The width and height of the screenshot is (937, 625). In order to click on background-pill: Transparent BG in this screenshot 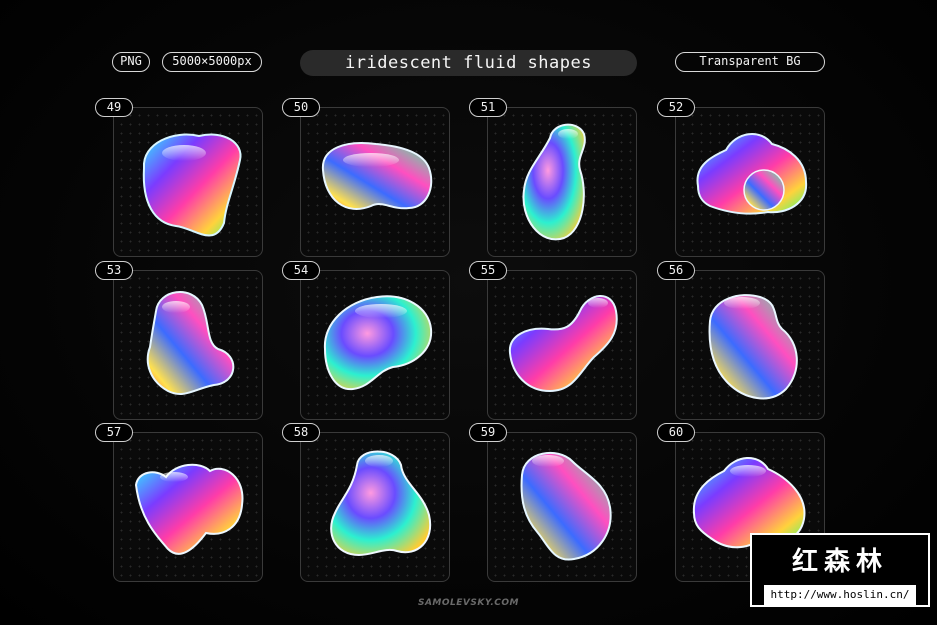, I will do `click(750, 62)`.